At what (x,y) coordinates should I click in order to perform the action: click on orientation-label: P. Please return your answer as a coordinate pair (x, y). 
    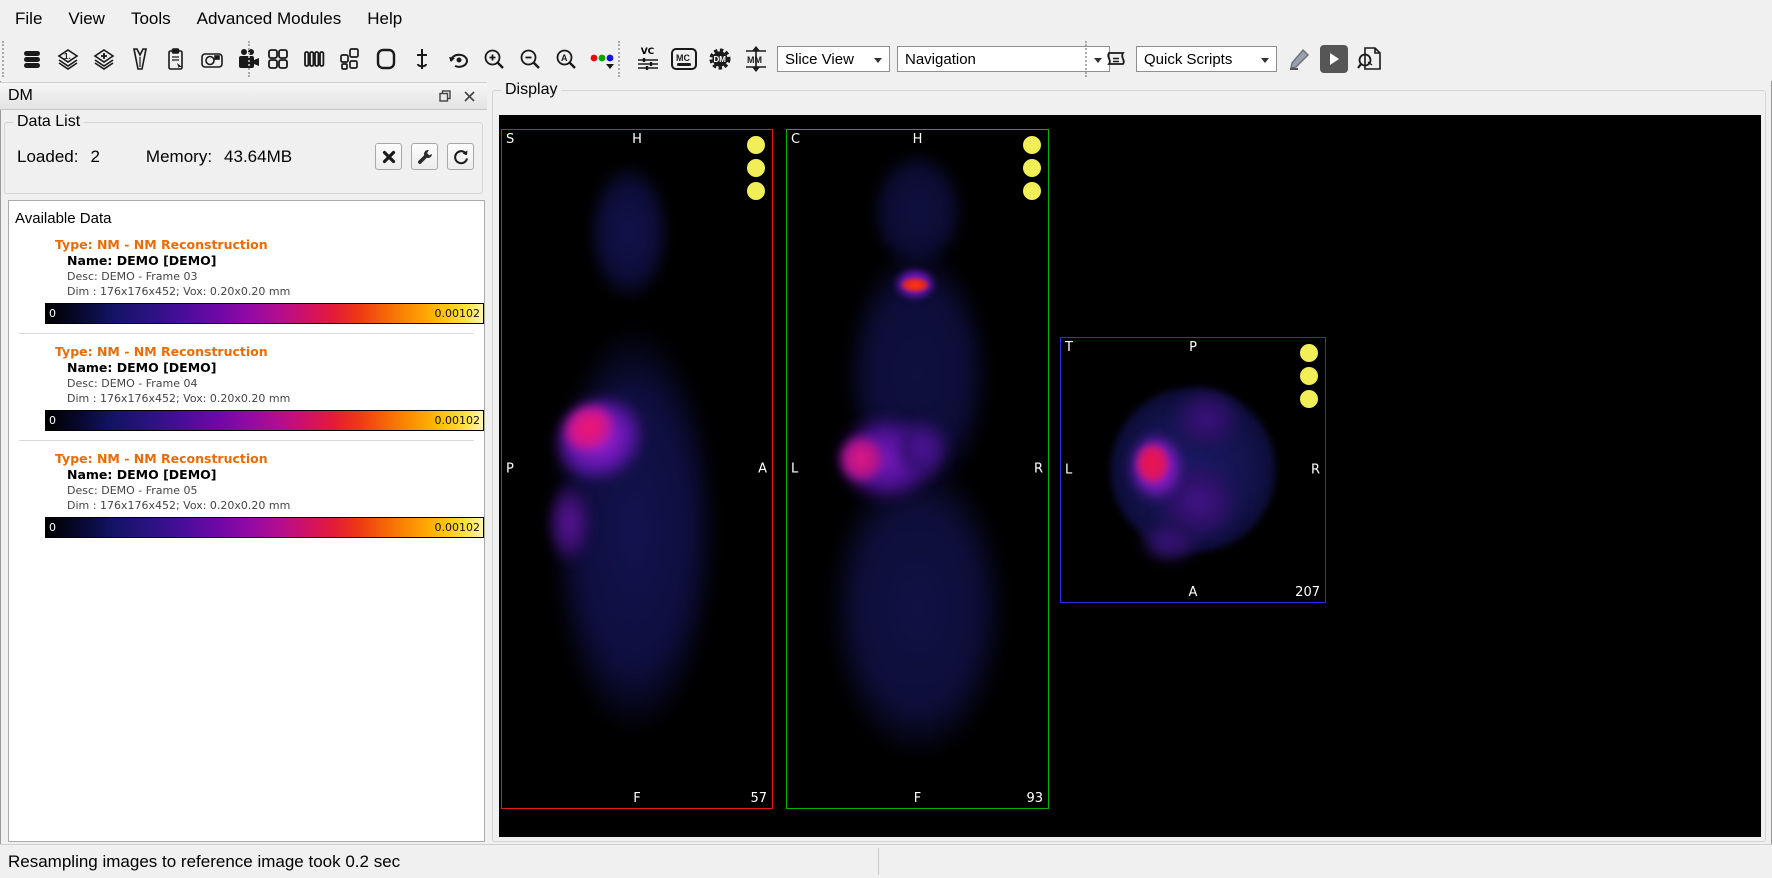
    Looking at the image, I should click on (1193, 347).